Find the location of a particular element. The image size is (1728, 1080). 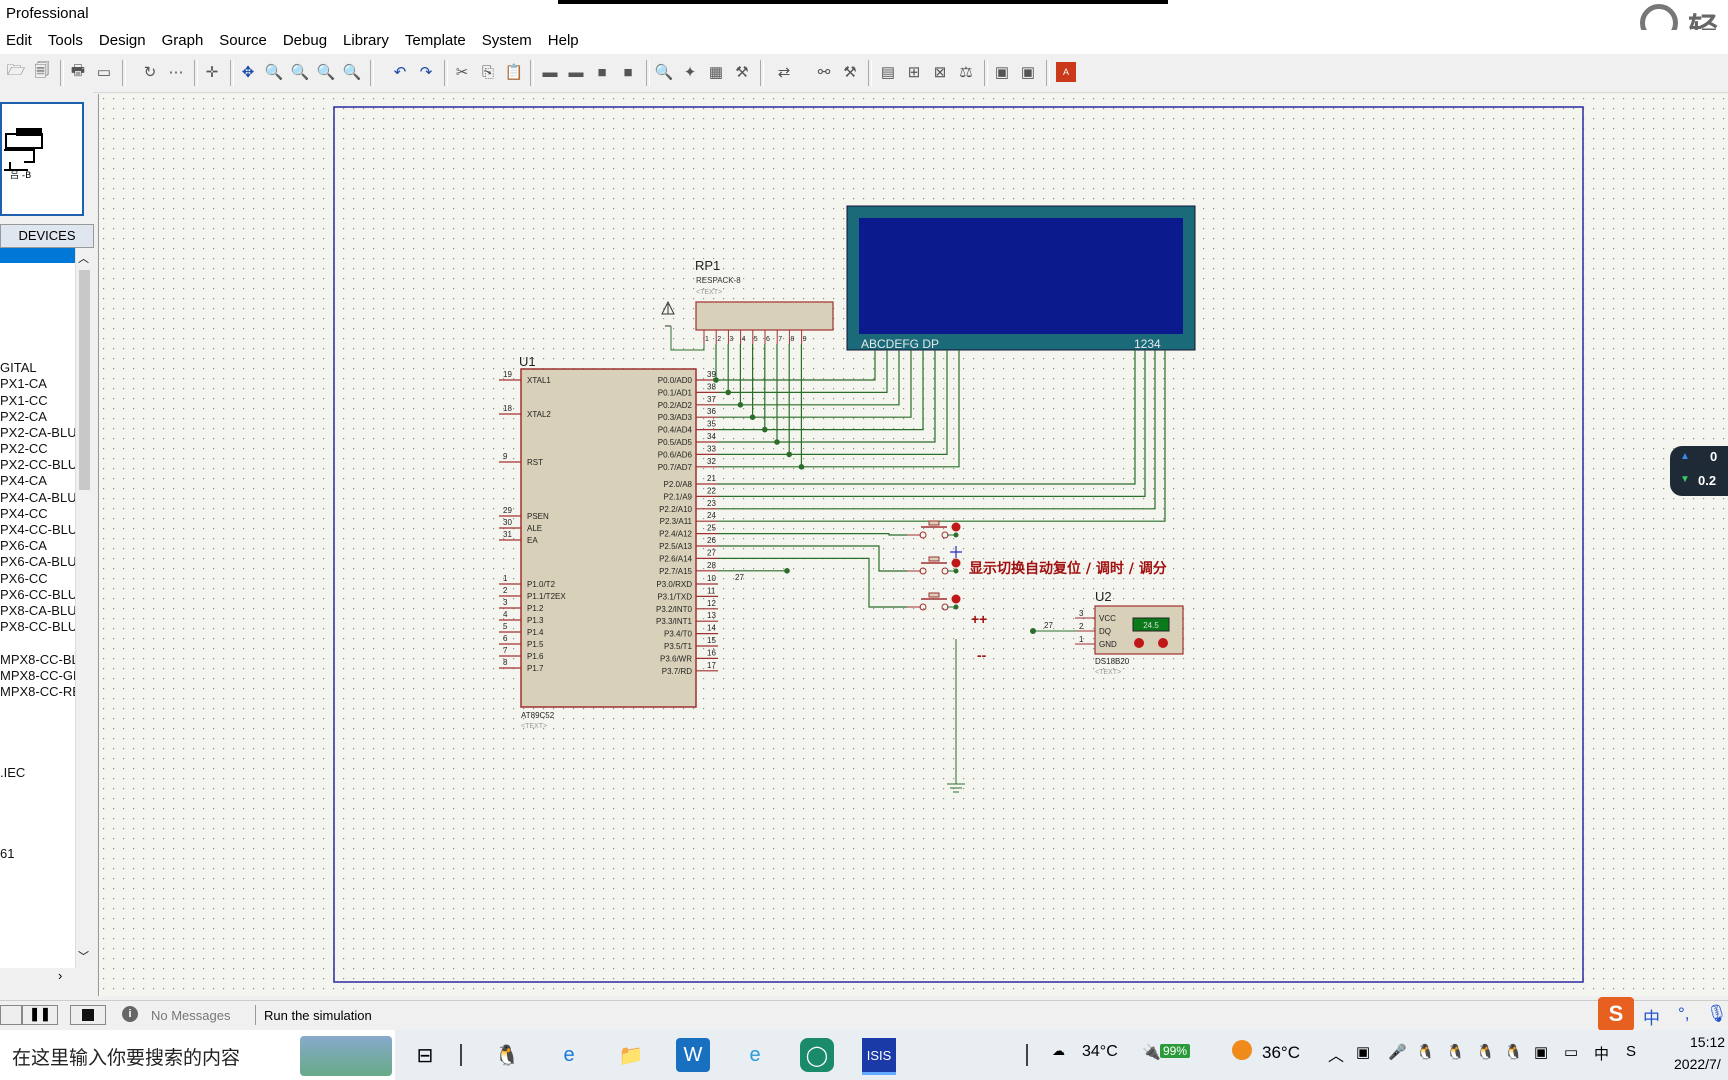

wire-autoroute-icon: ⇄ is located at coordinates (784, 72).